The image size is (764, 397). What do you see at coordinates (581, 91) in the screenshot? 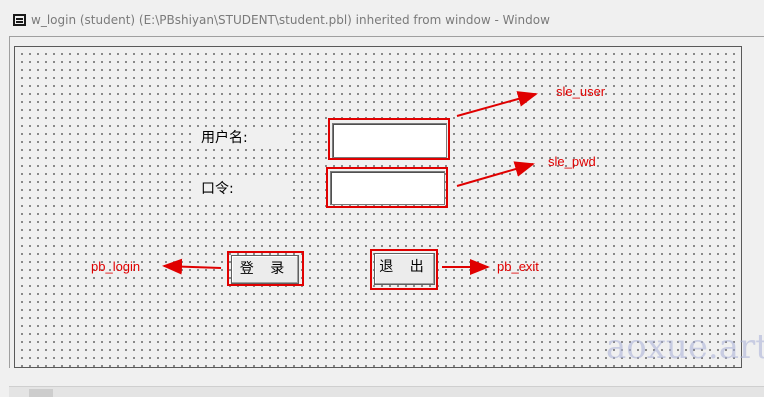
I see `annotation-sle-user: sle_user` at bounding box center [581, 91].